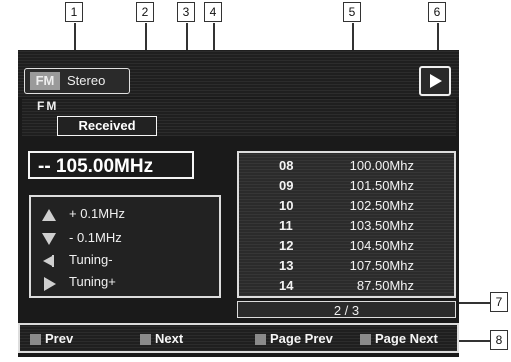 This screenshot has width=511, height=362. I want to click on stereo-label: Stereo, so click(86, 80).